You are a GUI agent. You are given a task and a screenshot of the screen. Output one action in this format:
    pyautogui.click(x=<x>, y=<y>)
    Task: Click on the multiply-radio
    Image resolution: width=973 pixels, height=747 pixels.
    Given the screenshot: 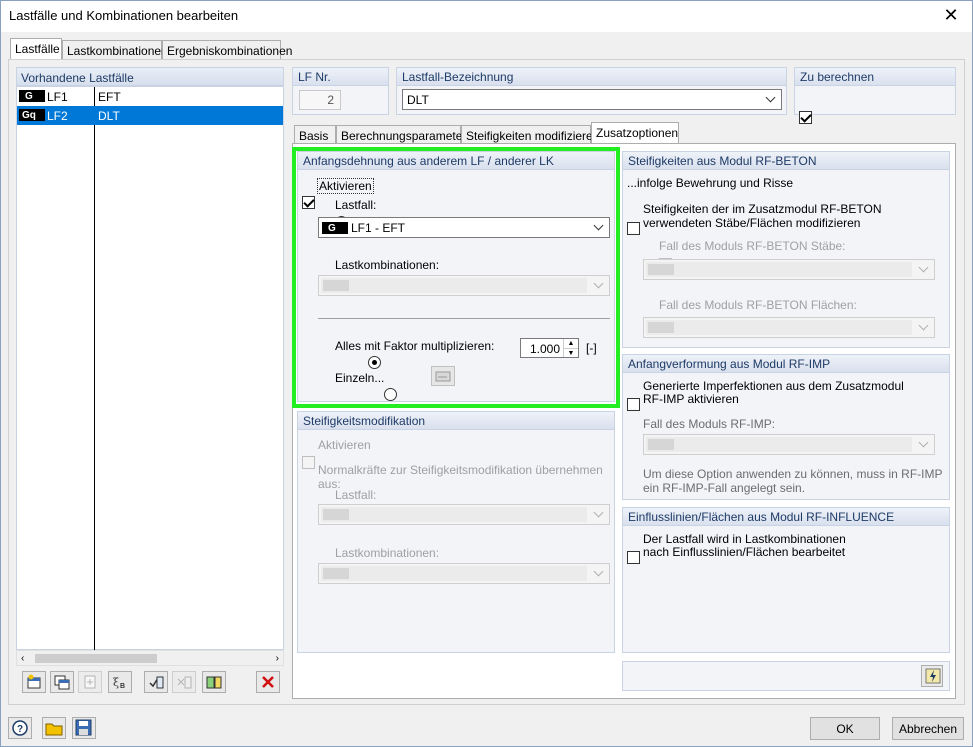 What is the action you would take?
    pyautogui.click(x=375, y=362)
    